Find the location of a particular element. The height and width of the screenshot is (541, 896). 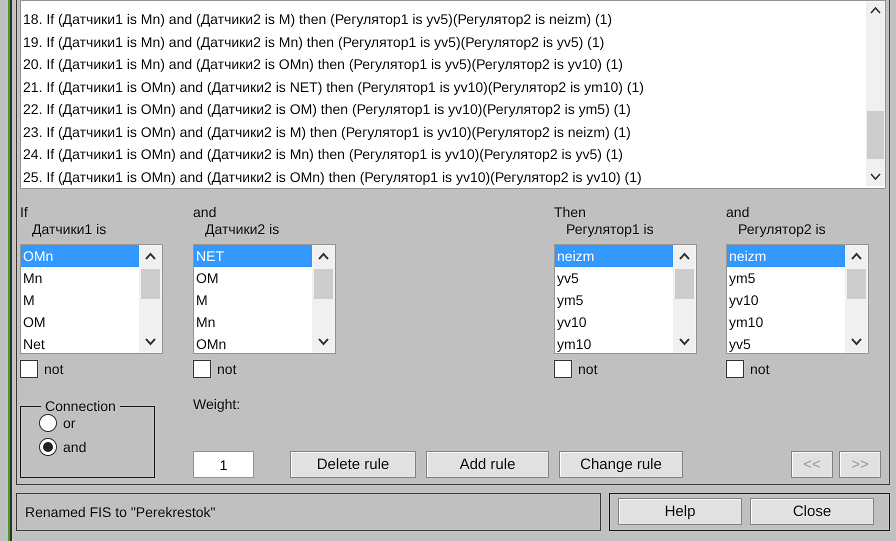

radio-label: and is located at coordinates (74, 447).